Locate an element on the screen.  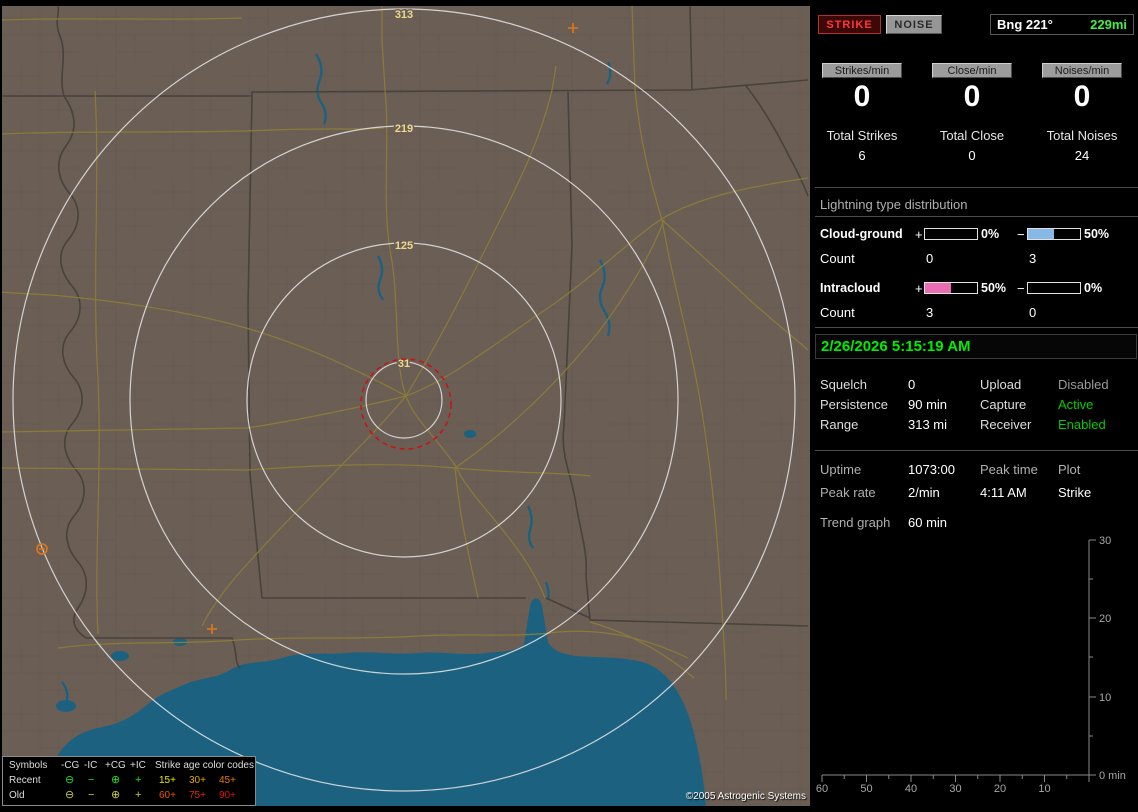
ring-label-219: 219 is located at coordinates (404, 129).